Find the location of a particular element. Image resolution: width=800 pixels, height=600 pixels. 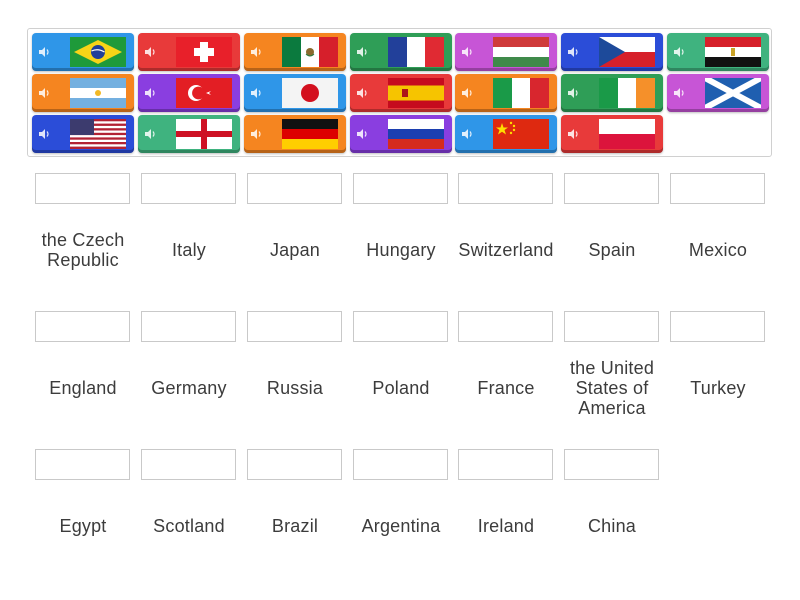

tile-usa is located at coordinates (83, 134).